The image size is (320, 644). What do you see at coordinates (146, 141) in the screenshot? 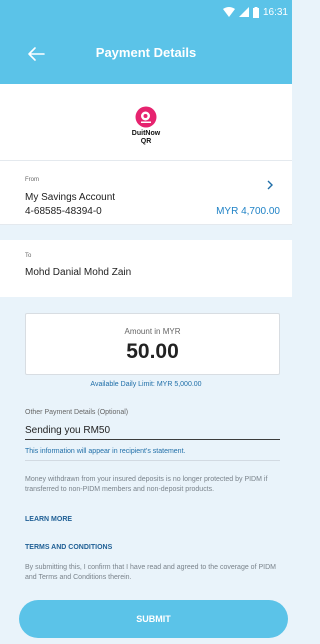
I see `duitnow-line2: QR` at bounding box center [146, 141].